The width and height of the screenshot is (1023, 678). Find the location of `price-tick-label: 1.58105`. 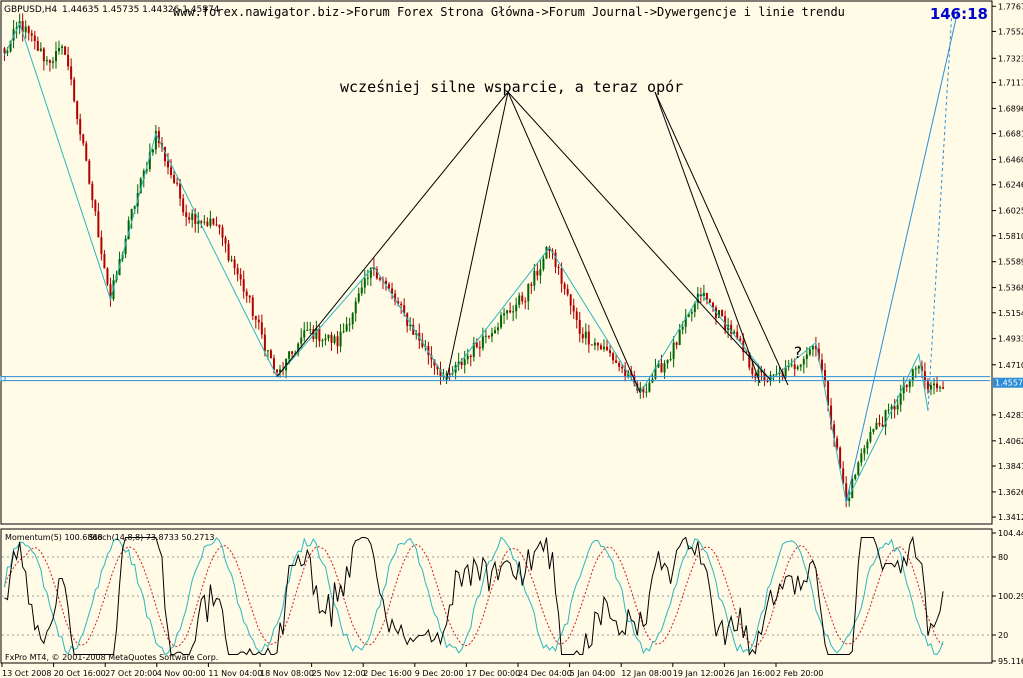

price-tick-label: 1.58105 is located at coordinates (1010, 236).